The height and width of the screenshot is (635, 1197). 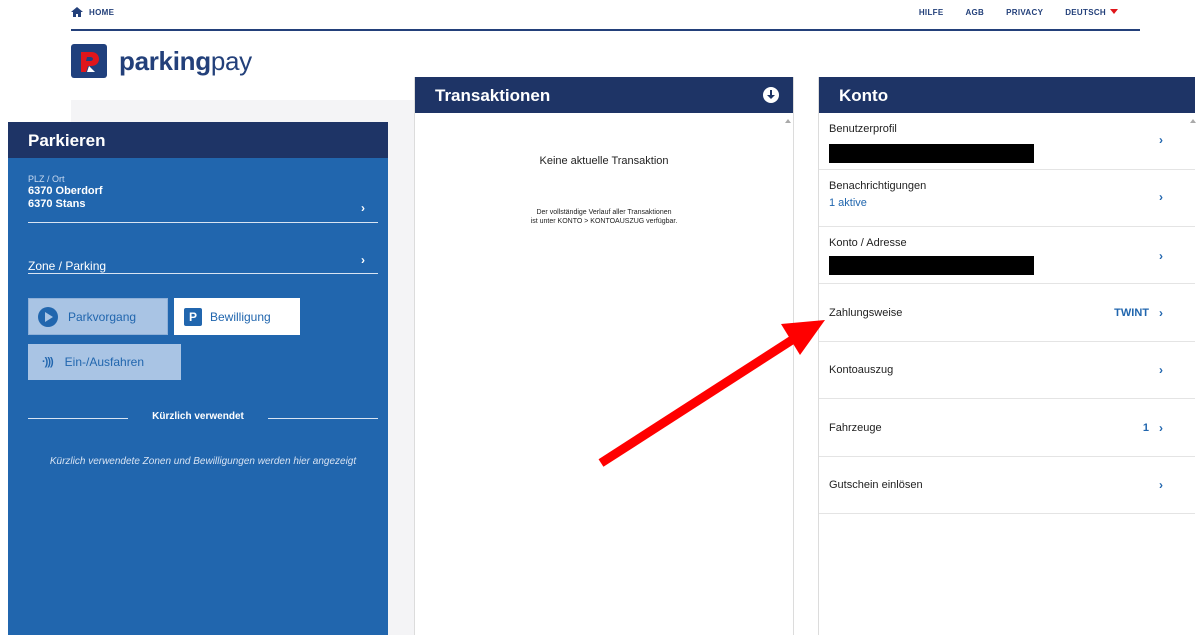 What do you see at coordinates (848, 203) in the screenshot?
I see `row-subtitle: 1 aktive` at bounding box center [848, 203].